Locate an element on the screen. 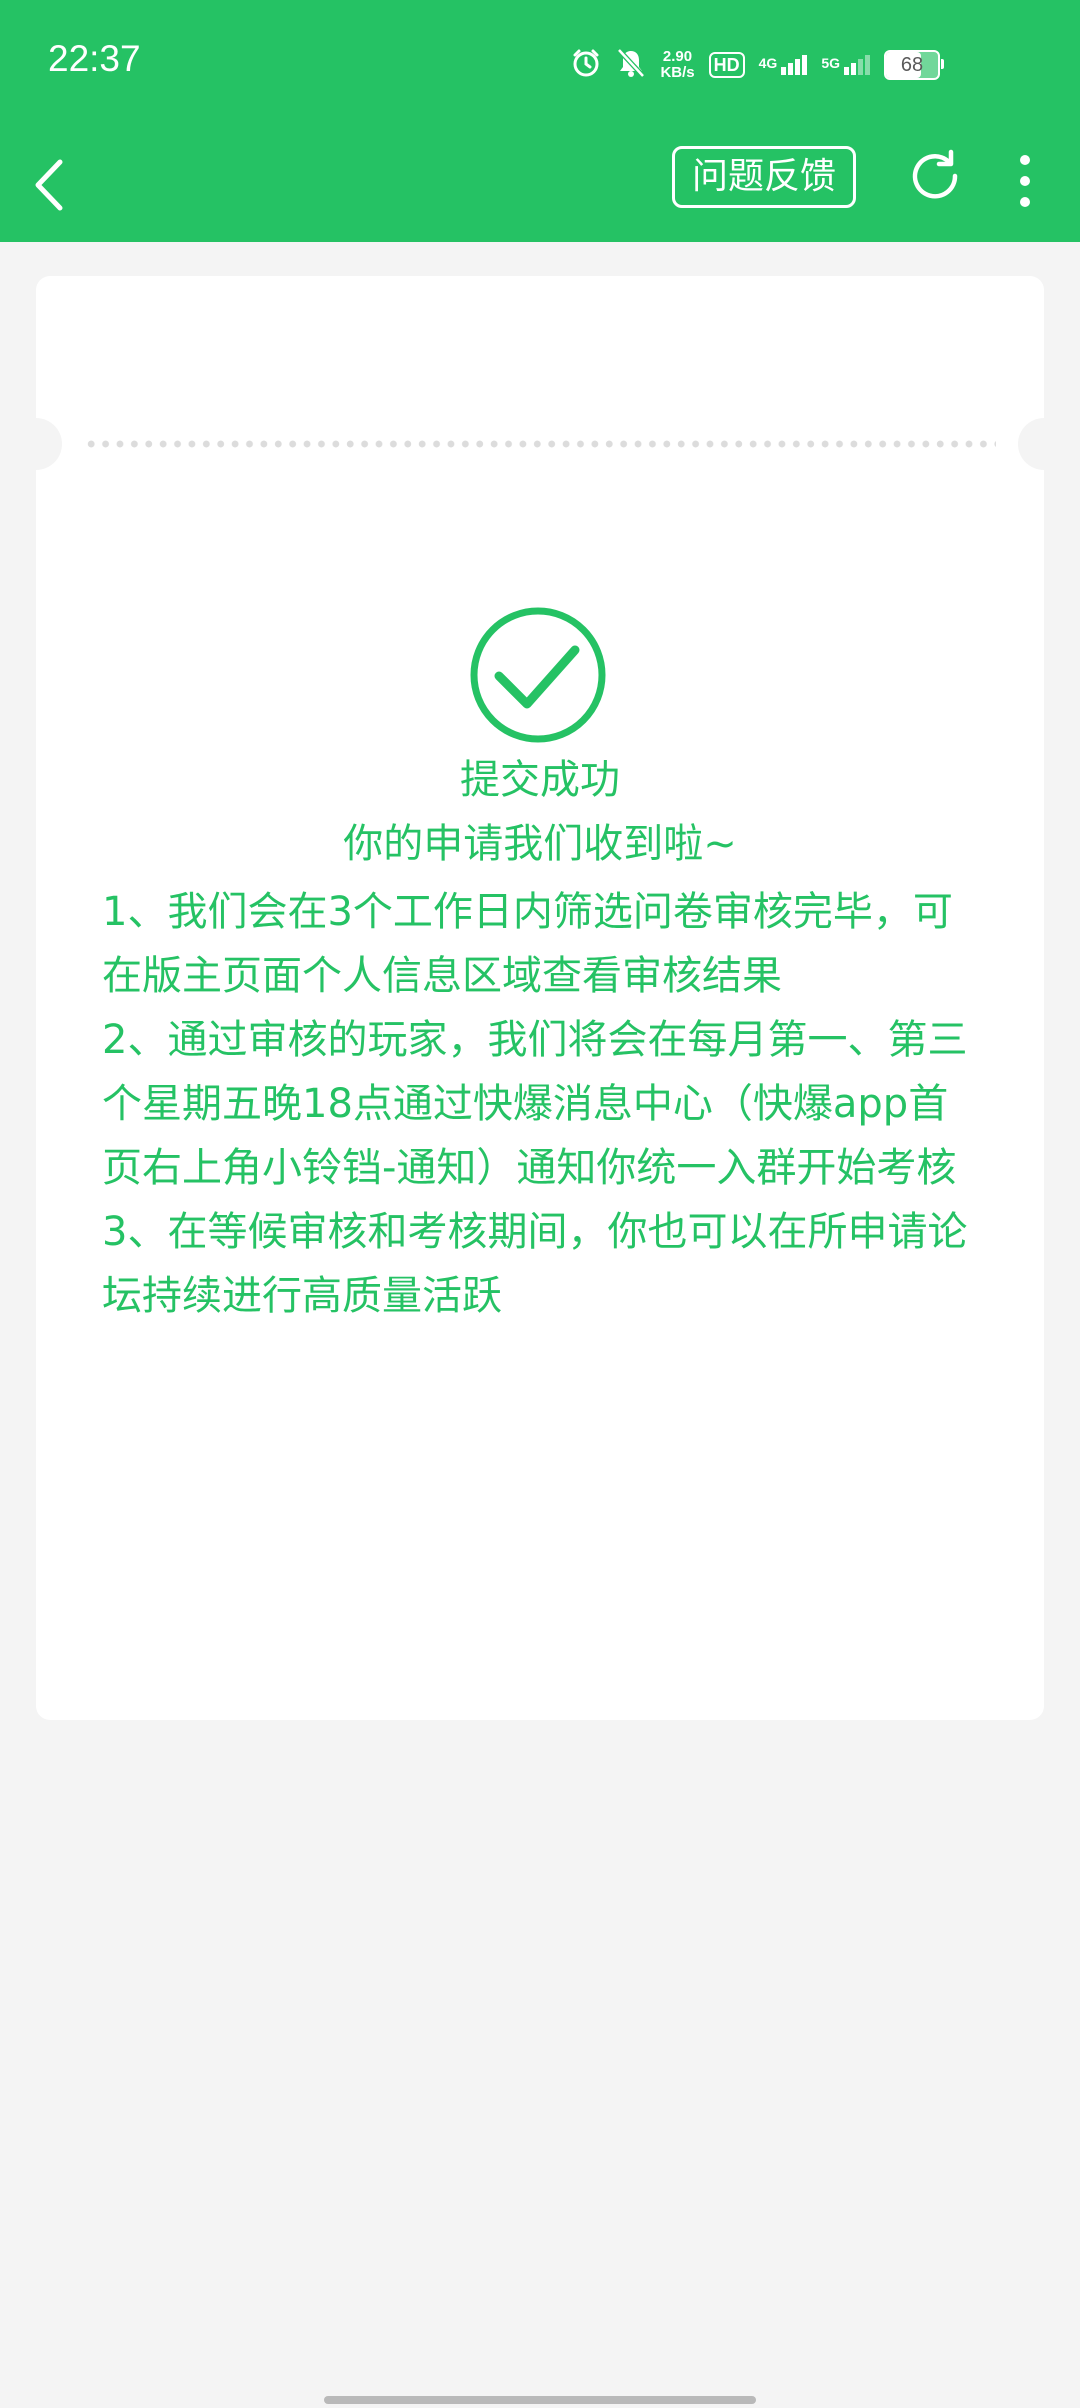  signal-icon: 4G is located at coordinates (783, 65).